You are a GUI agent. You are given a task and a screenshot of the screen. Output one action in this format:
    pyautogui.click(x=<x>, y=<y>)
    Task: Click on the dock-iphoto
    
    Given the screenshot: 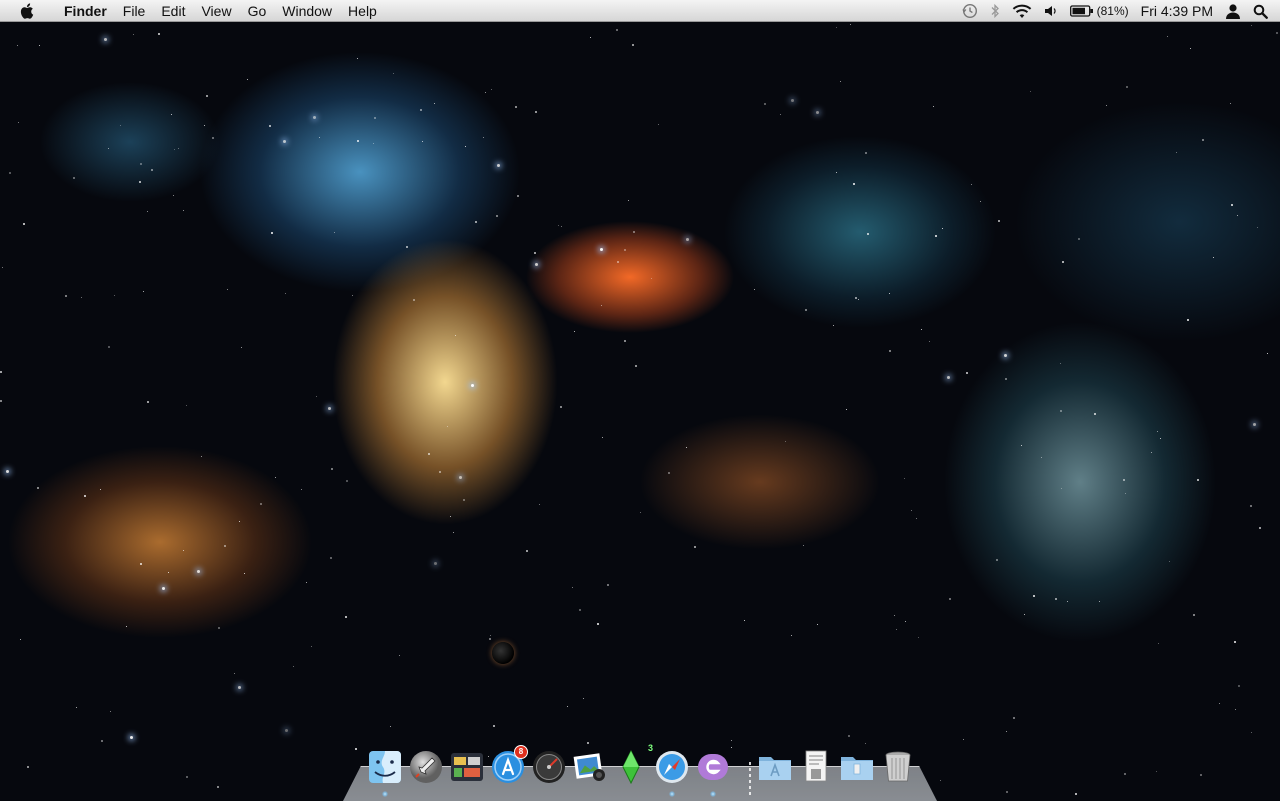 What is the action you would take?
    pyautogui.click(x=590, y=767)
    